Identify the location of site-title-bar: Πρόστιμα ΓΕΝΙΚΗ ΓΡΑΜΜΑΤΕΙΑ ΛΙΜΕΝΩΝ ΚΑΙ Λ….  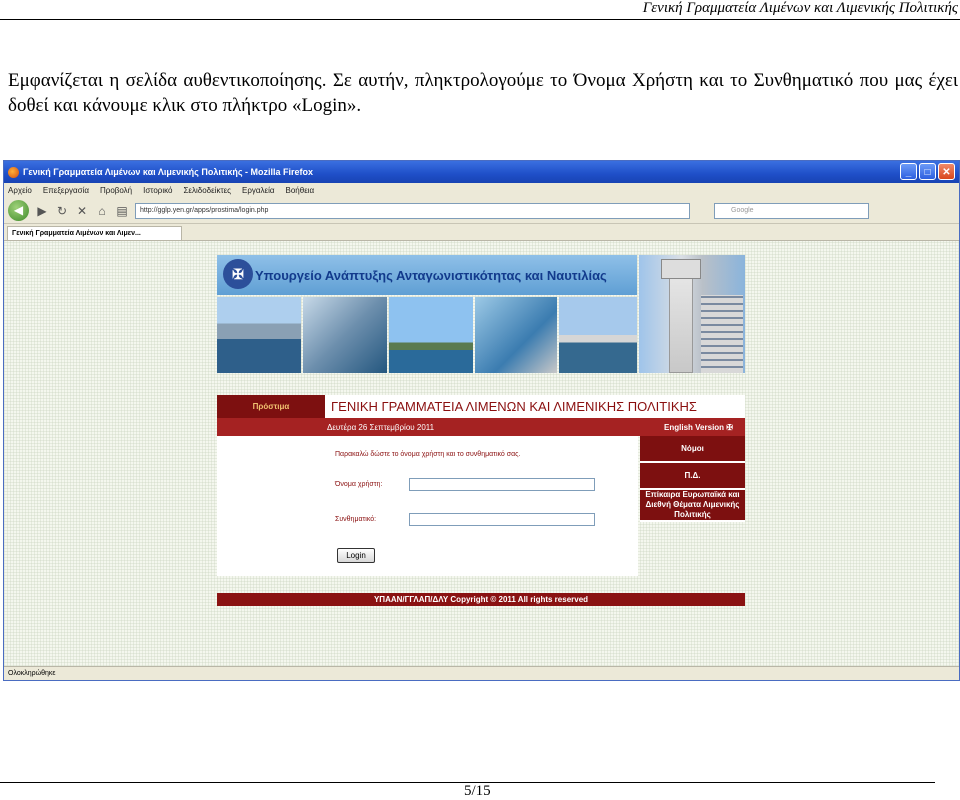
(481, 406).